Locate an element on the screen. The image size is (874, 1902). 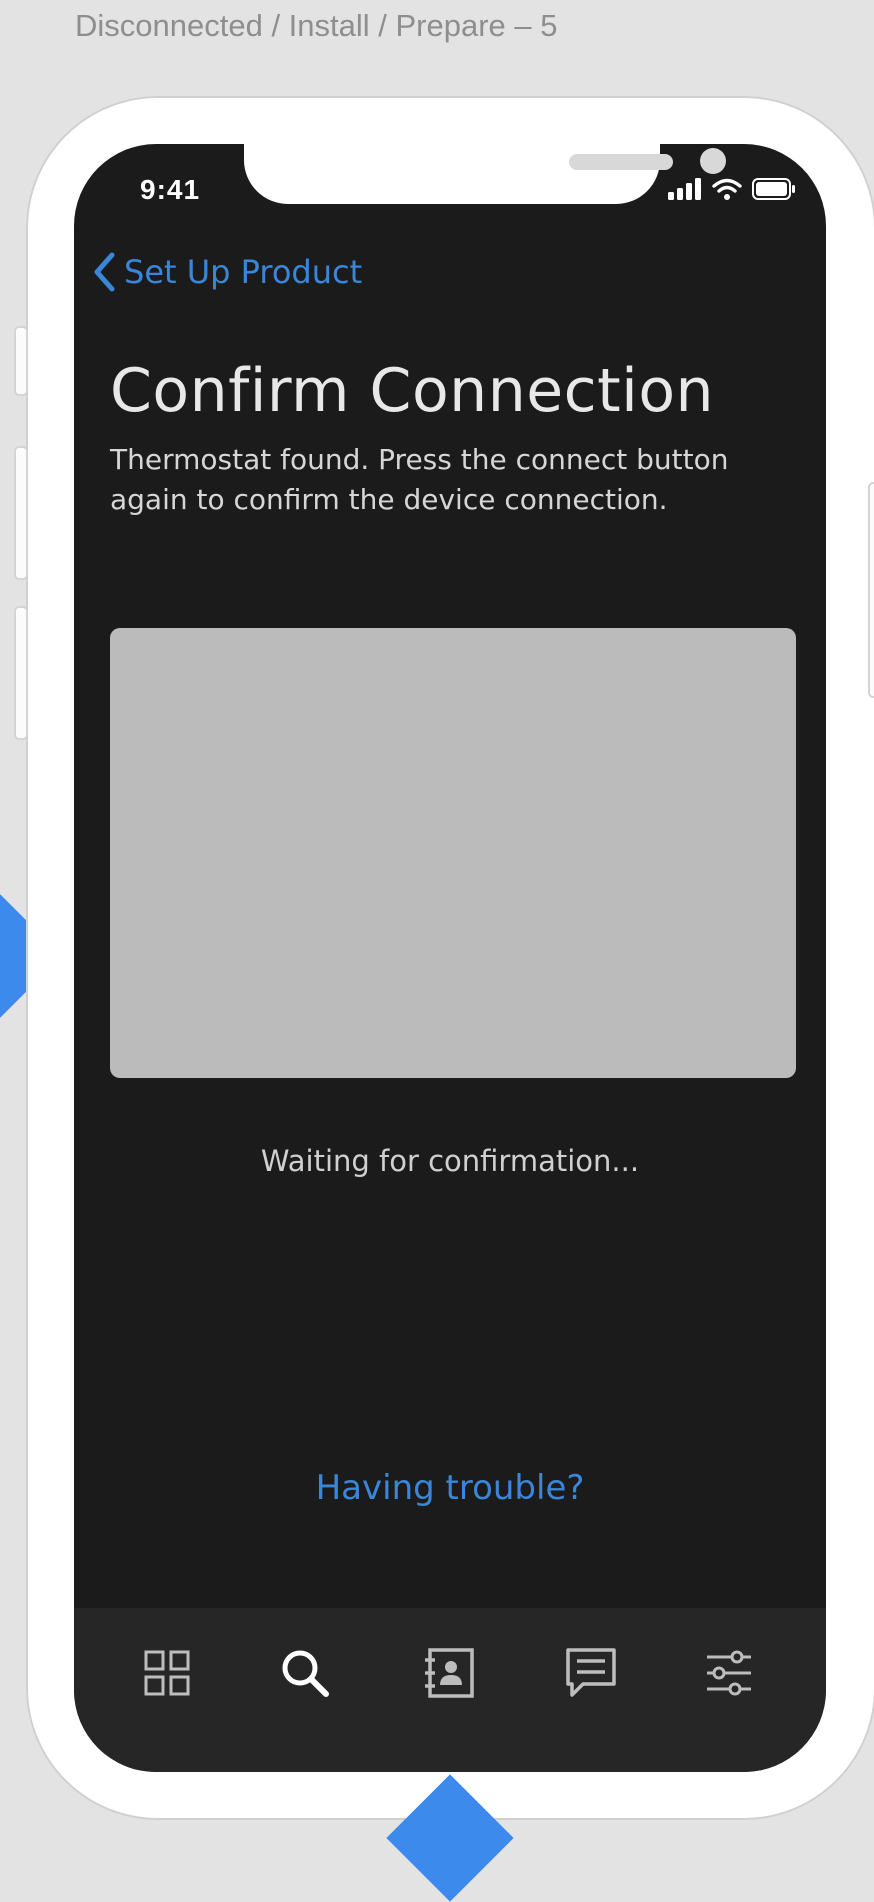
tab-search is located at coordinates (305, 1673).